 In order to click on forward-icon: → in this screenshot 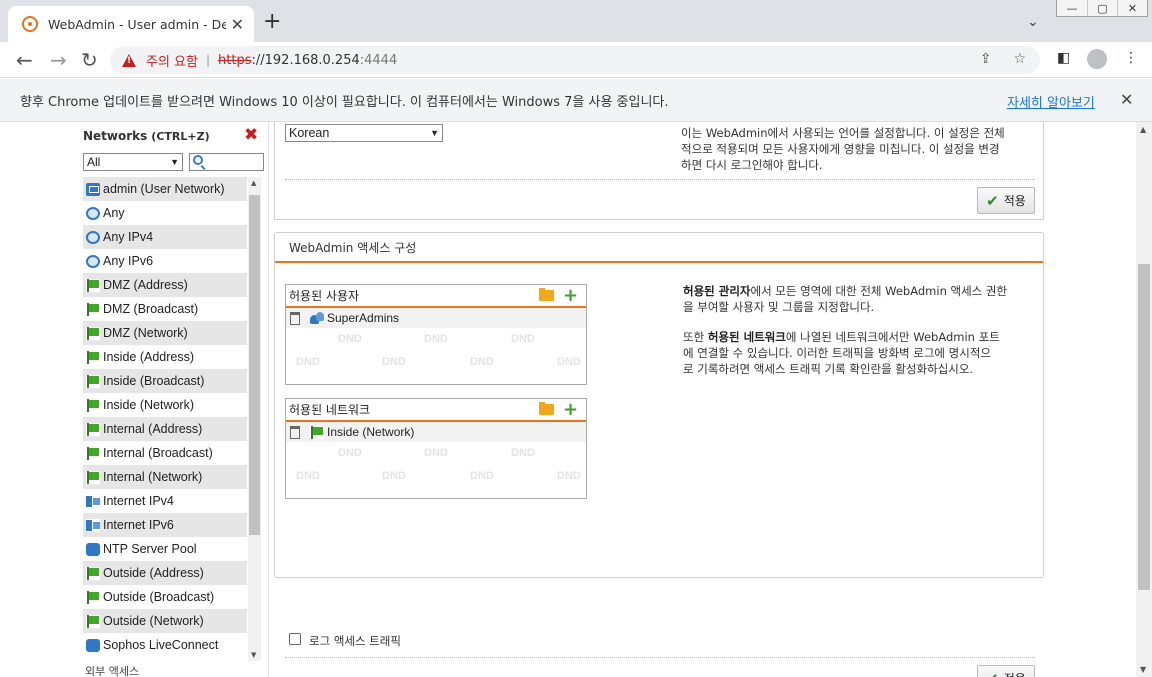, I will do `click(58, 60)`.